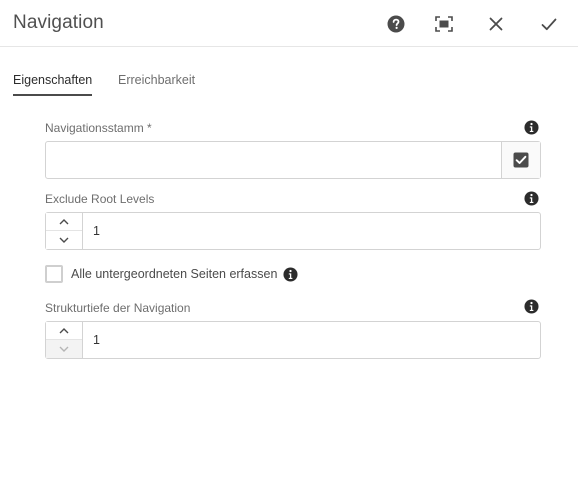 This screenshot has height=490, width=578. I want to click on collect-child-pages-label: Alle untergeordneten Seiten erfassen, so click(174, 274).